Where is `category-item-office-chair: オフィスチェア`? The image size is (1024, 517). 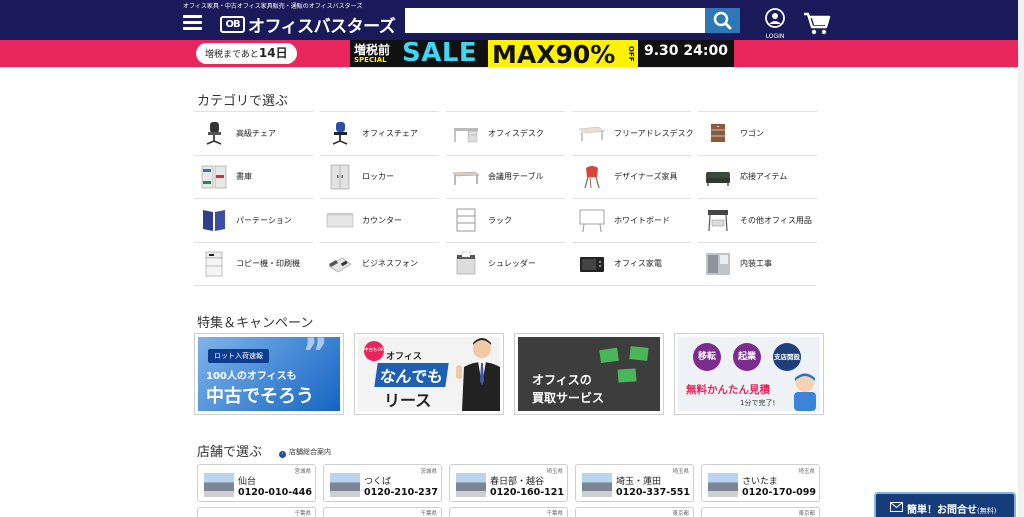
category-item-office-chair: オフィスチェア is located at coordinates (379, 133).